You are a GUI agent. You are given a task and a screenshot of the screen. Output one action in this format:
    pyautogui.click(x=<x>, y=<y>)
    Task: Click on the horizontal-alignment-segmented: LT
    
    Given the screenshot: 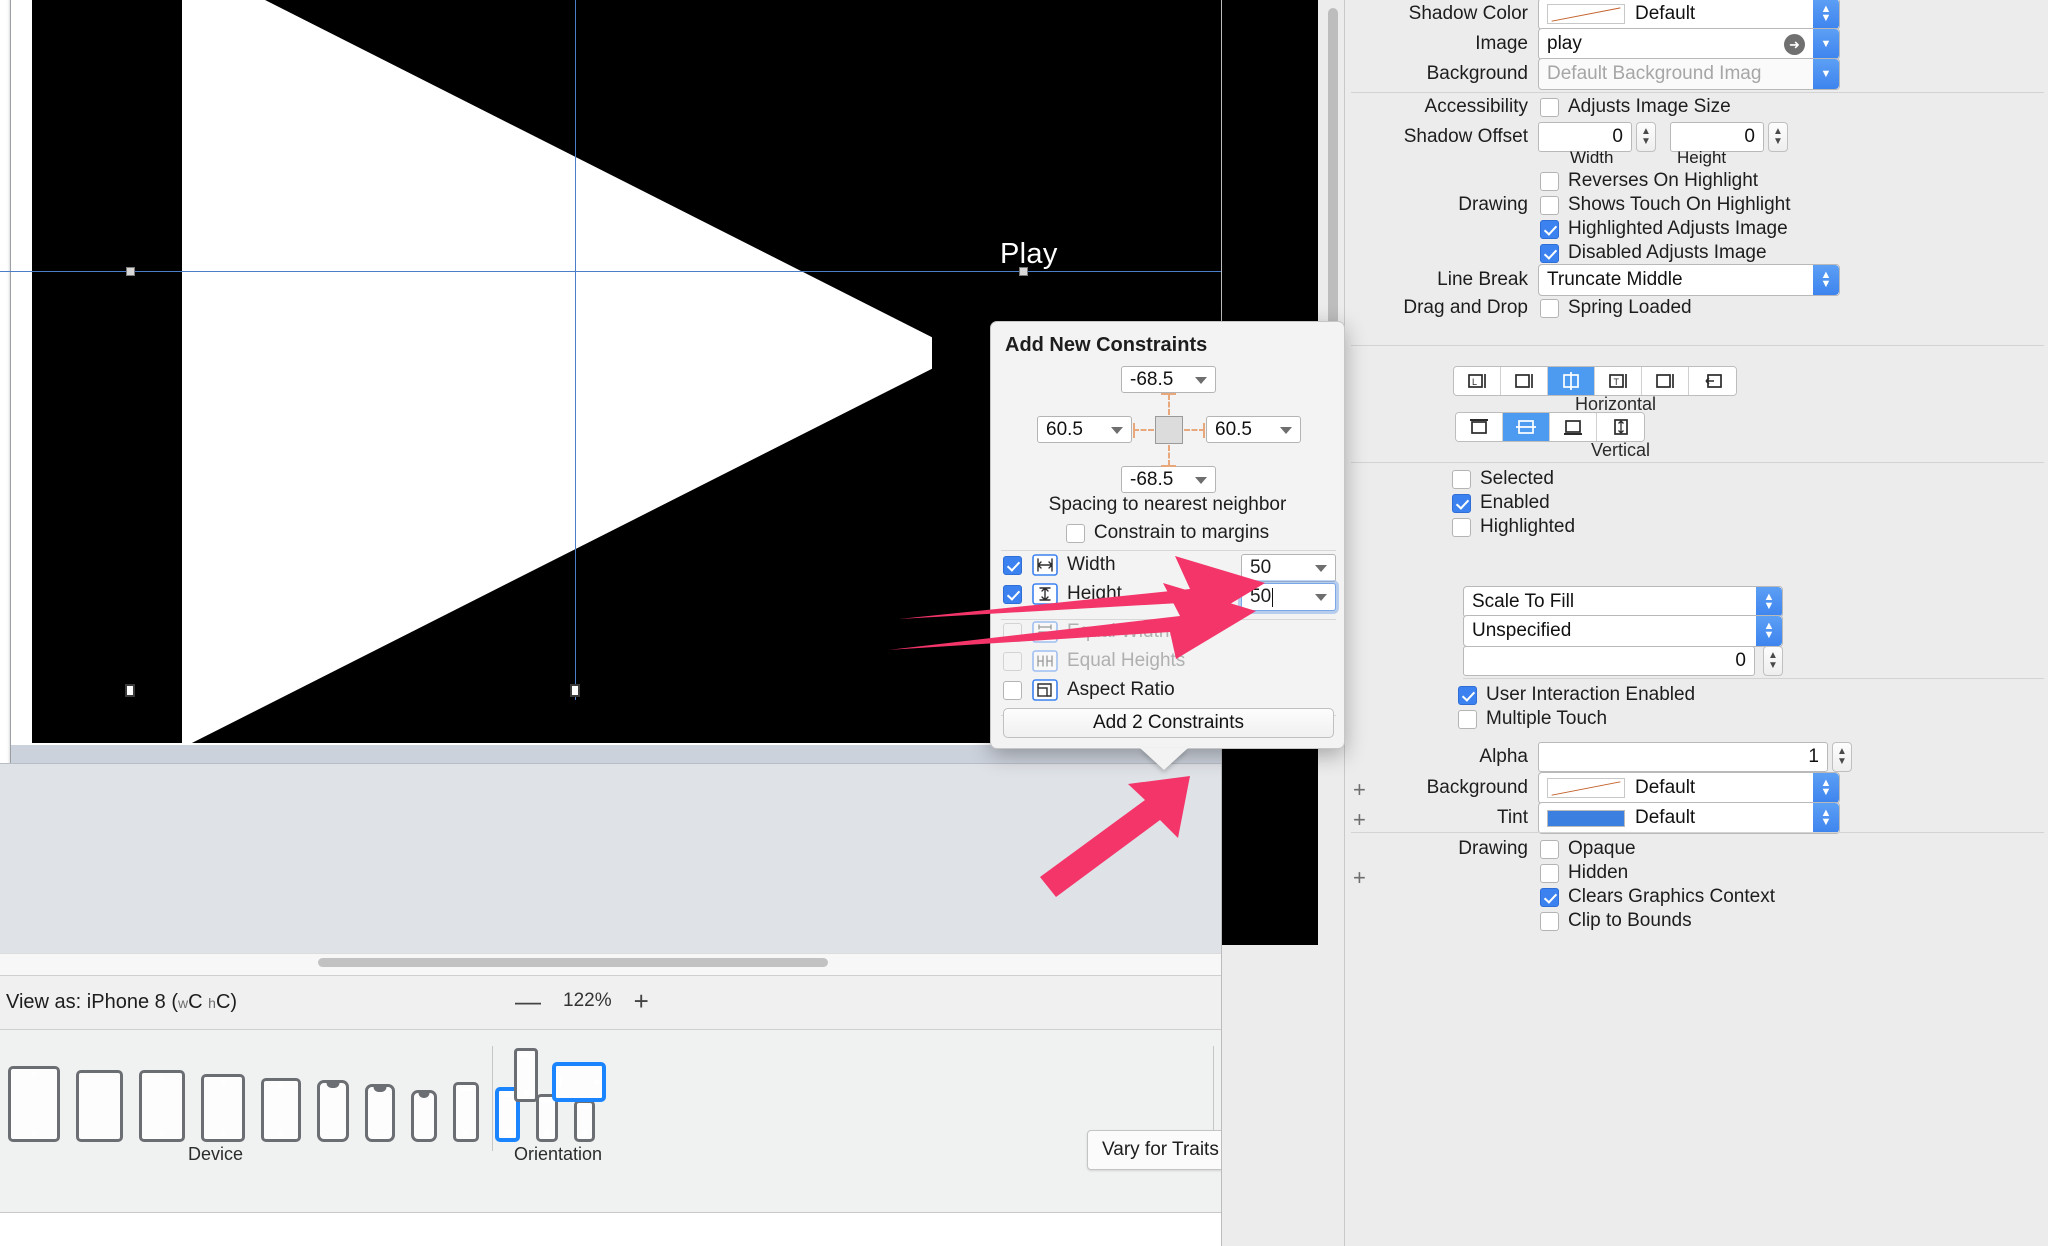 What is the action you would take?
    pyautogui.click(x=1595, y=381)
    